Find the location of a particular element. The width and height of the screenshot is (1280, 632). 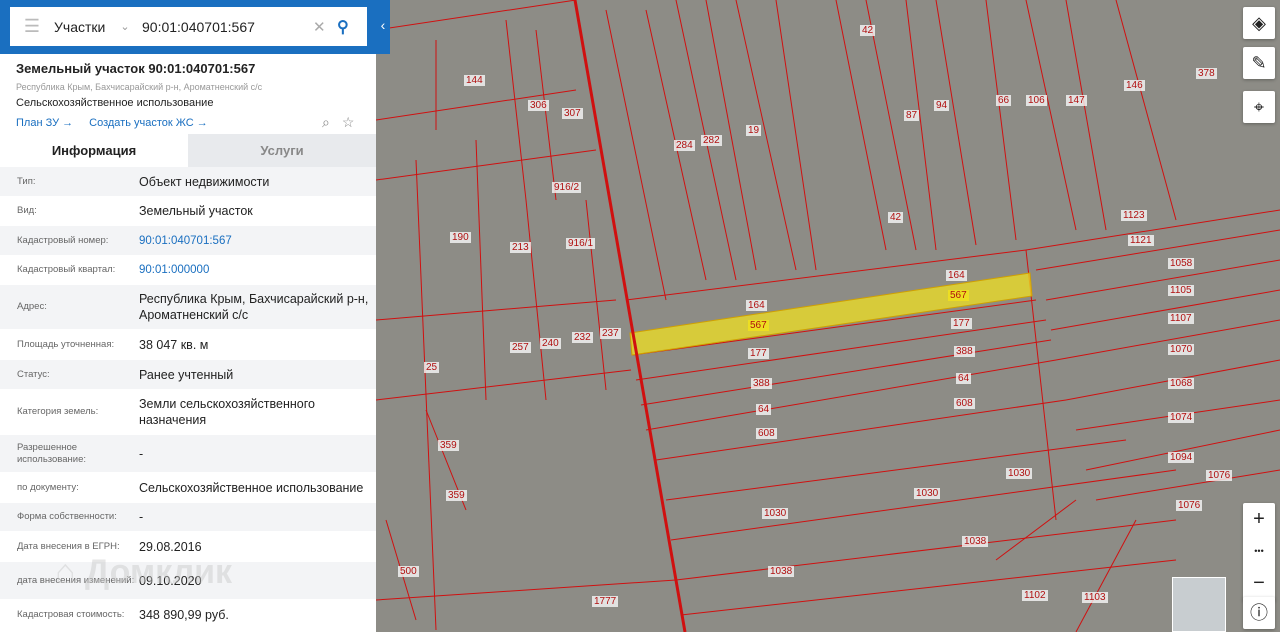

parcel-number-label: 106 is located at coordinates (1036, 100).